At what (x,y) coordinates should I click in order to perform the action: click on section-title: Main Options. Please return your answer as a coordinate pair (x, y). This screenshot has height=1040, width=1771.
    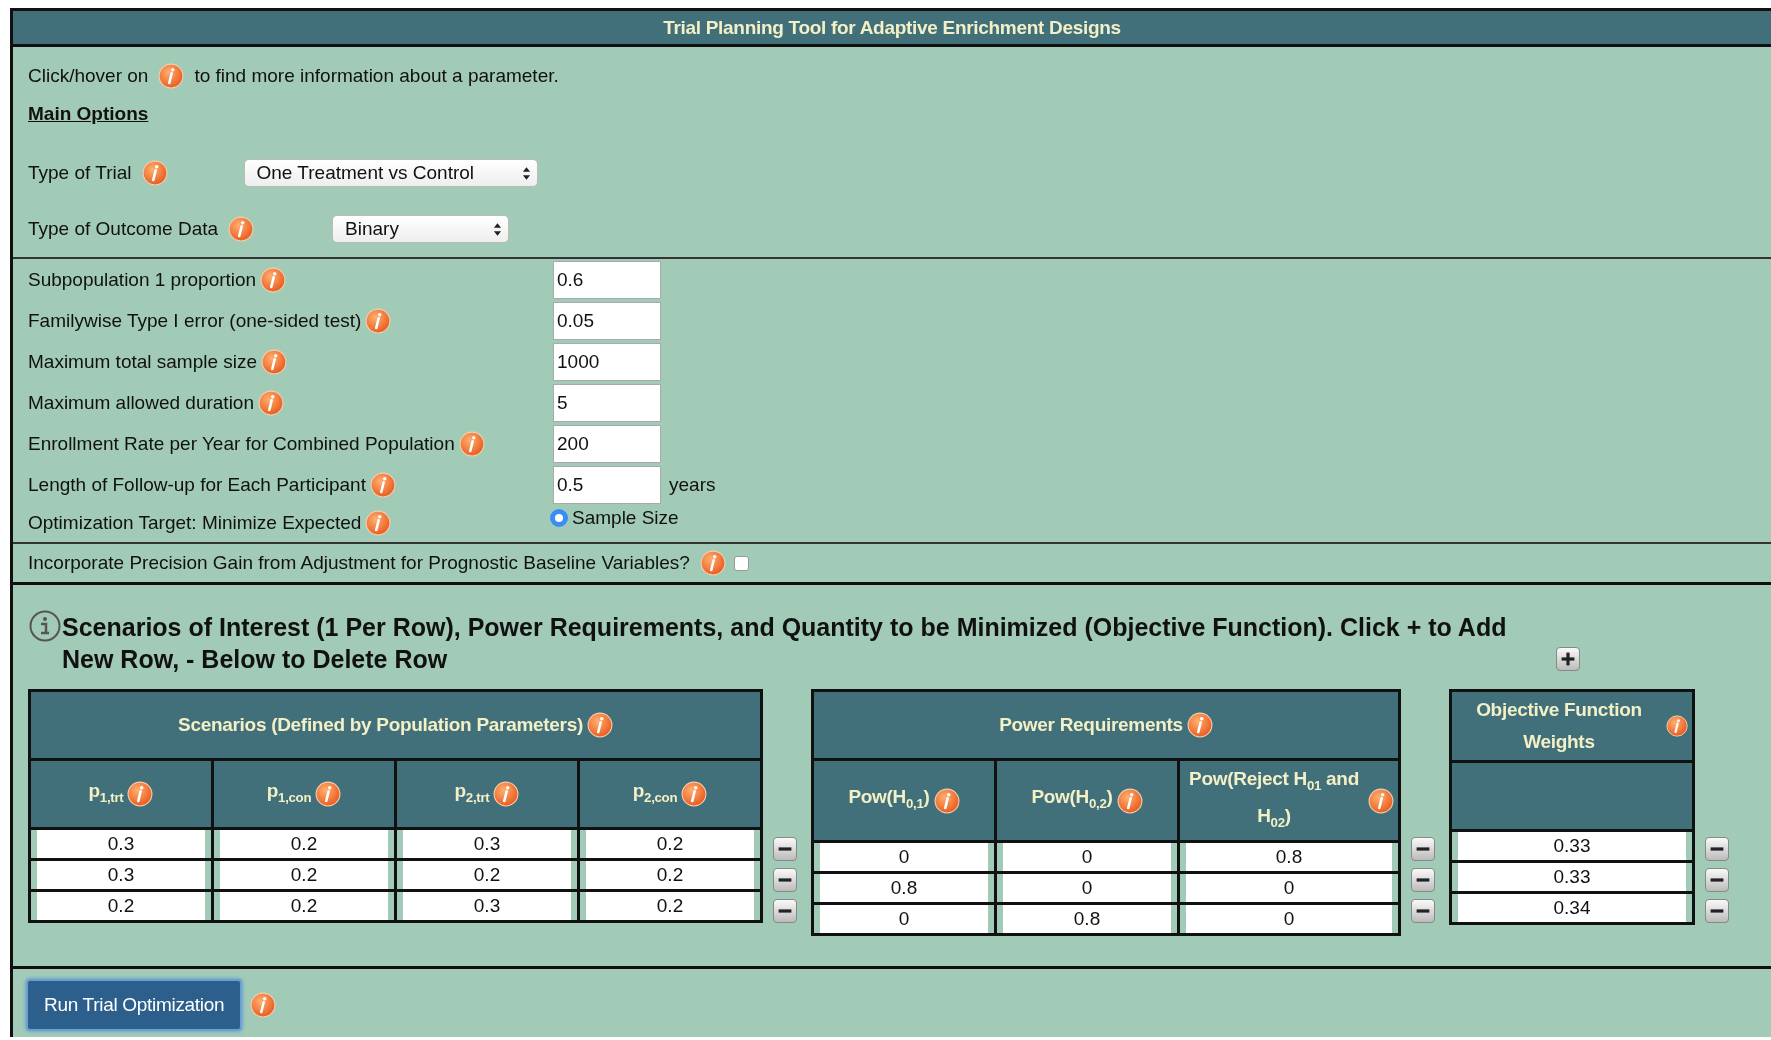
    Looking at the image, I should click on (88, 114).